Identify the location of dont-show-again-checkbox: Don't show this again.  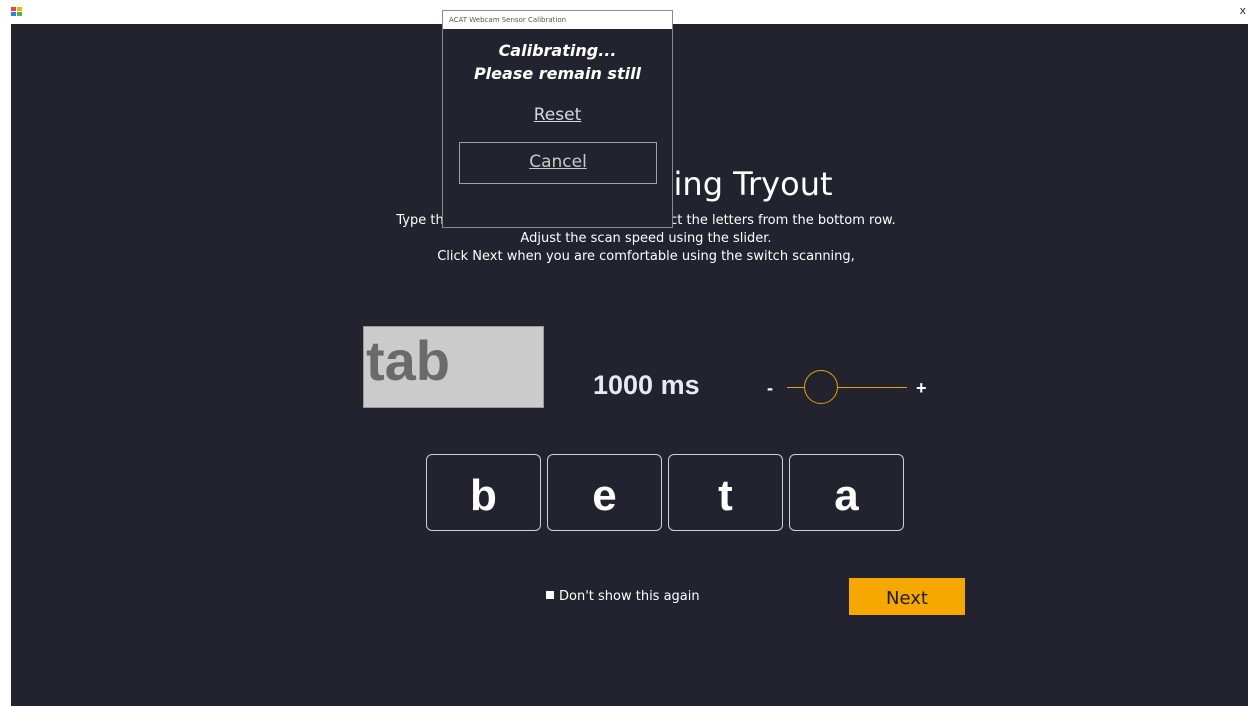
(623, 597).